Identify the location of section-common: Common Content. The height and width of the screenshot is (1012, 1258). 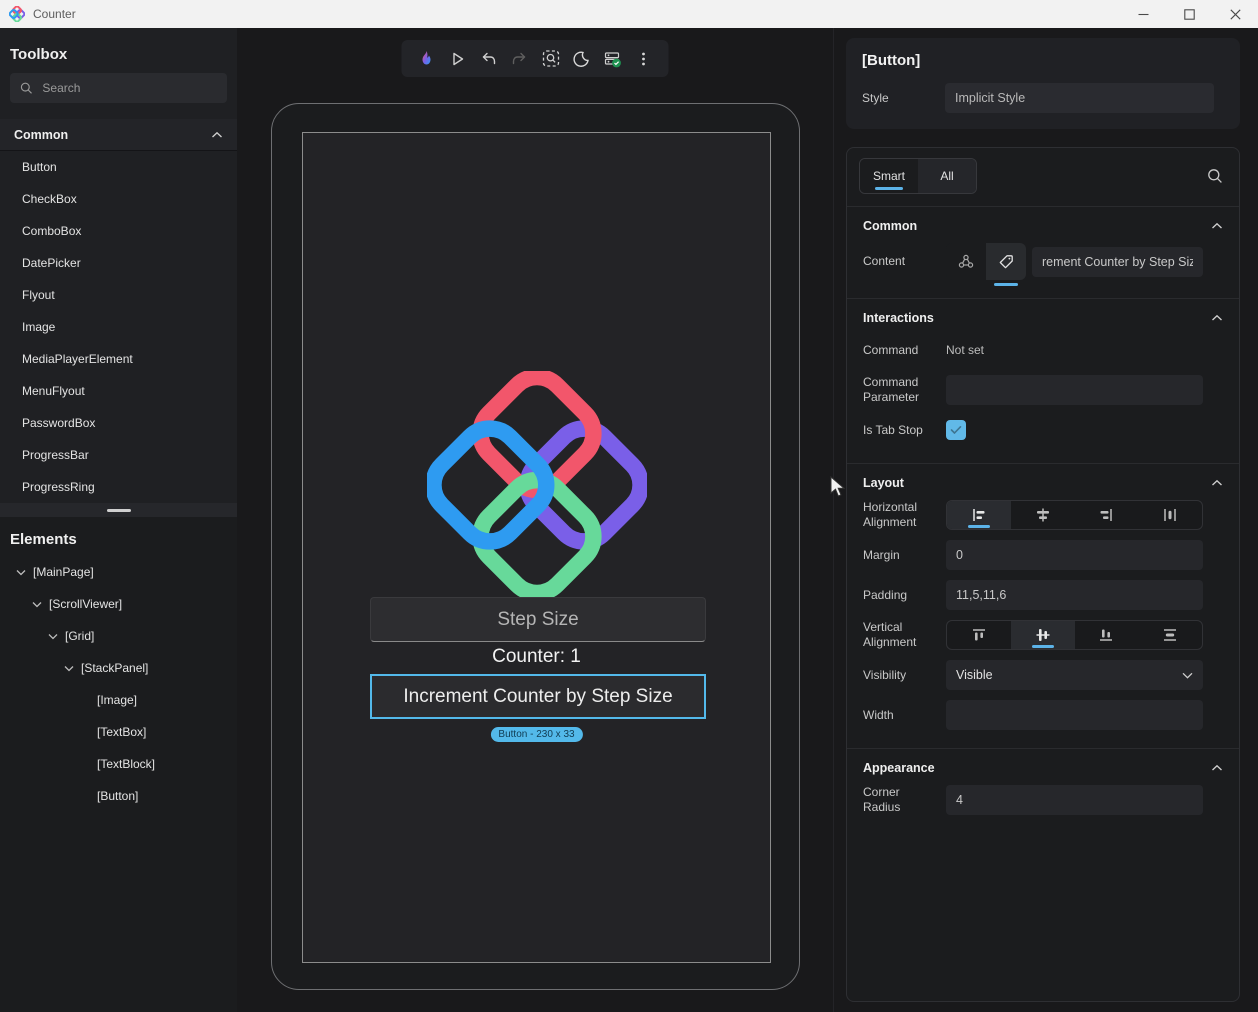
(1043, 253).